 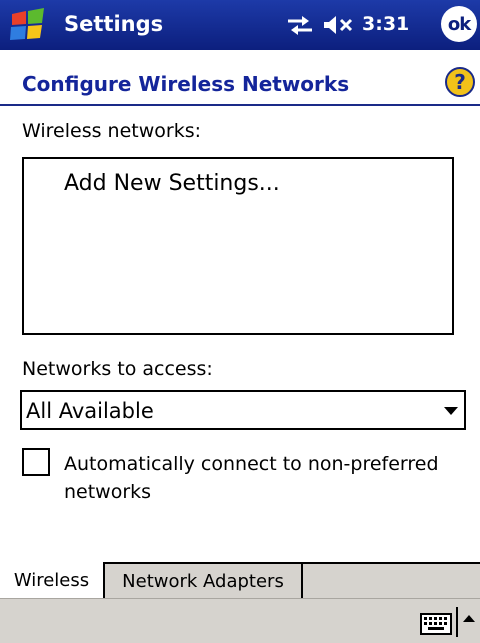 I want to click on tab-network-adapters: Network Adapters, so click(x=204, y=580).